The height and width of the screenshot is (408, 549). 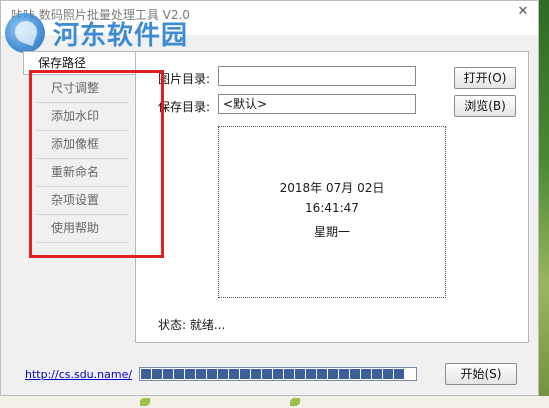 I want to click on image-dir-input, so click(x=317, y=76).